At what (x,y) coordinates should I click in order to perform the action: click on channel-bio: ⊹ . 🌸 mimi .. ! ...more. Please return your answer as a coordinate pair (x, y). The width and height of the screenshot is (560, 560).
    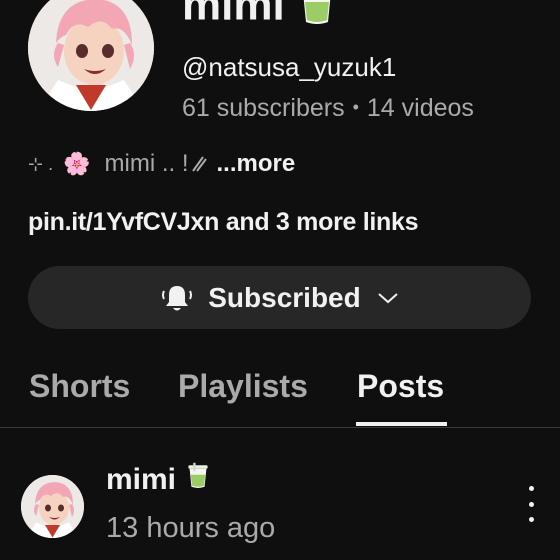
    Looking at the image, I should click on (161, 164).